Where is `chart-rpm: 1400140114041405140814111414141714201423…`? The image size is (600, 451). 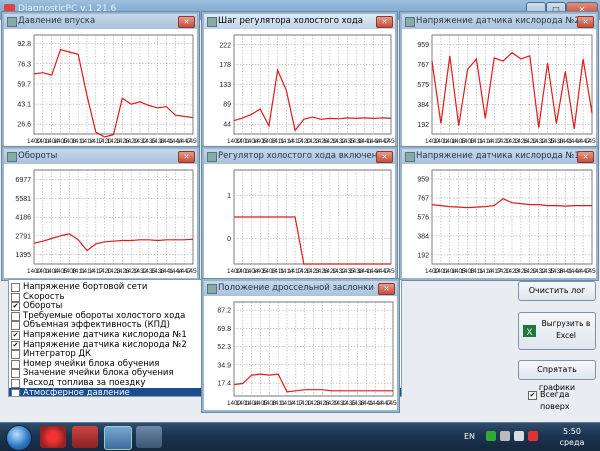
chart-rpm: 1400140114041405140814111414141714201423… is located at coordinates (106, 222).